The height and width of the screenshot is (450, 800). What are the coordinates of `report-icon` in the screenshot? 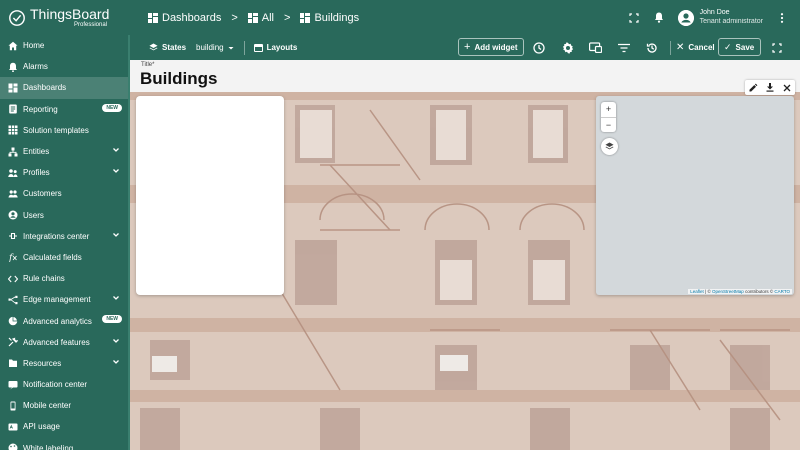 It's located at (13, 109).